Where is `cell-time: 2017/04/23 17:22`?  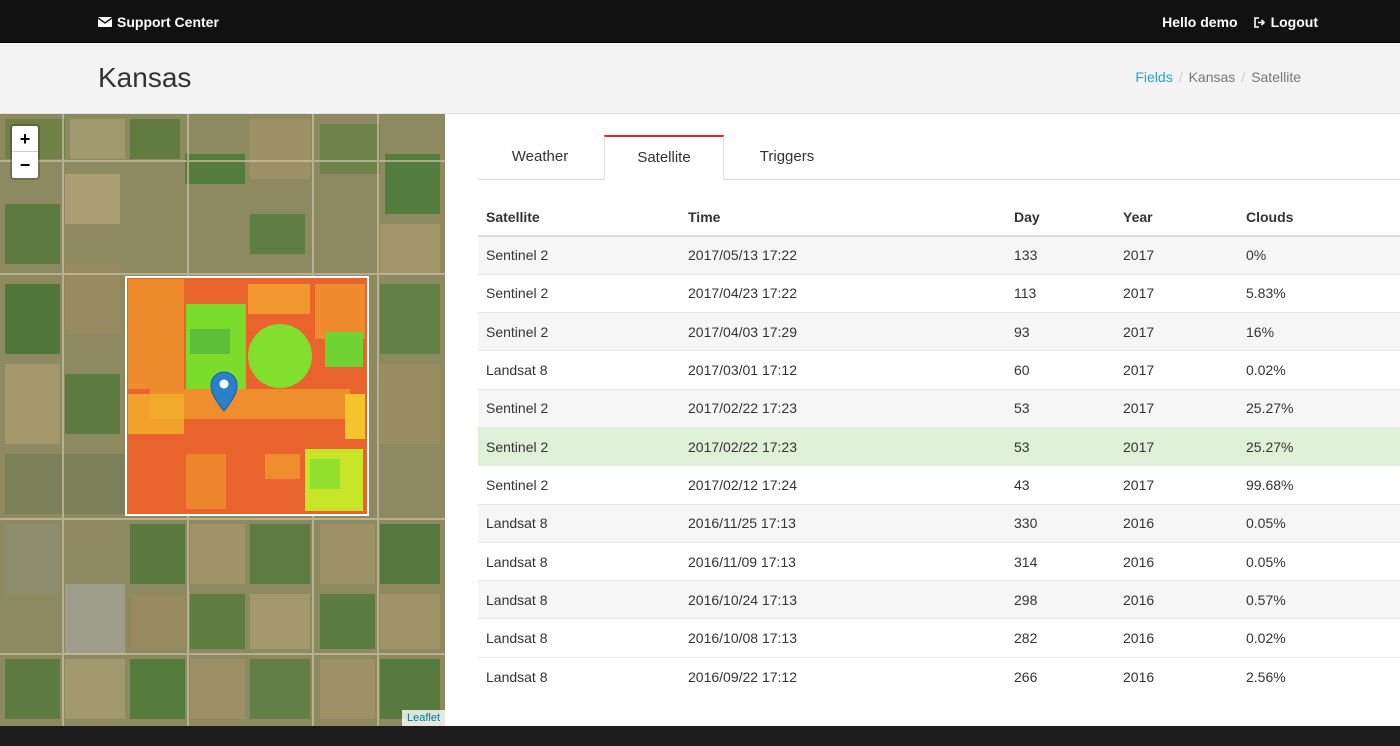
cell-time: 2017/04/23 17:22 is located at coordinates (843, 293).